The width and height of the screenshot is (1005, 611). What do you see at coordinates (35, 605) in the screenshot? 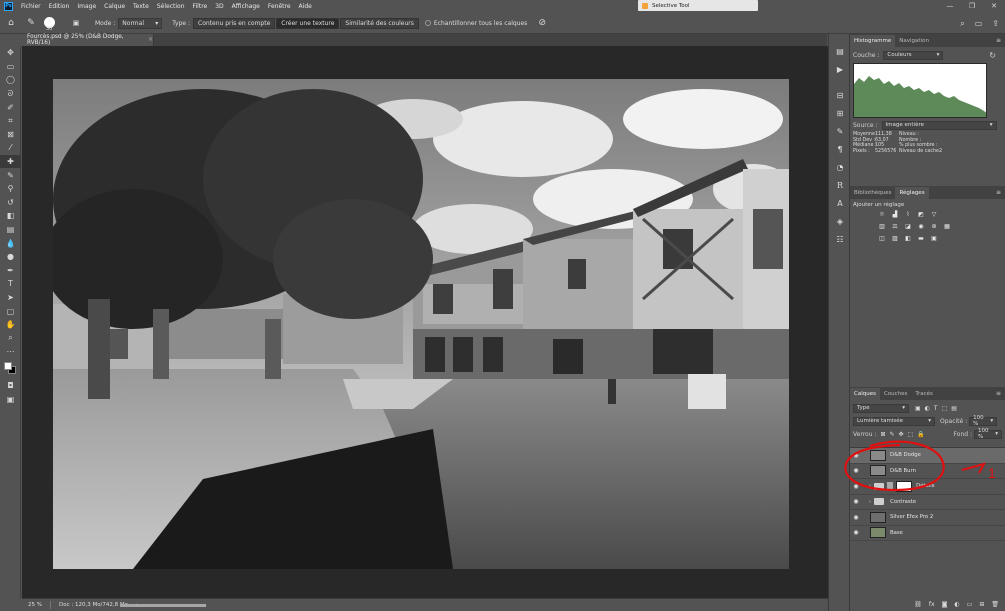
I see `zoom-level: 25 %` at bounding box center [35, 605].